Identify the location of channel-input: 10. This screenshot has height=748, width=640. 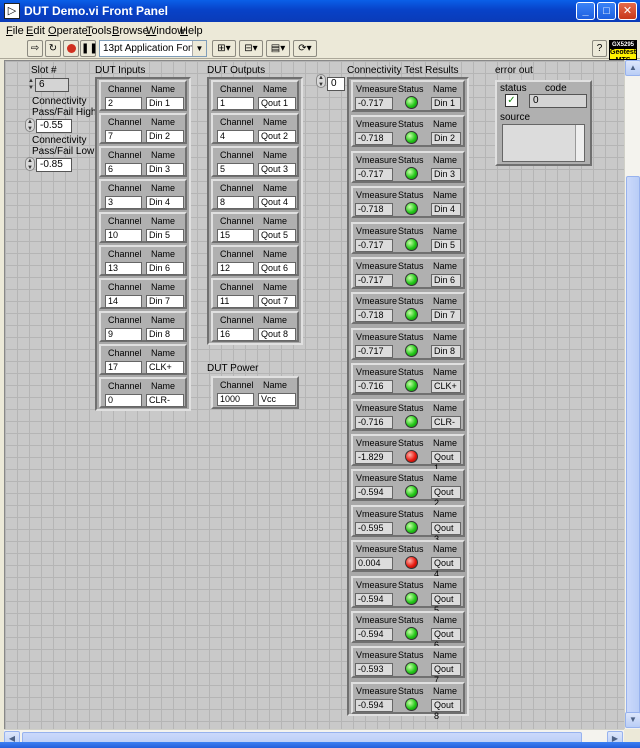
(123, 235).